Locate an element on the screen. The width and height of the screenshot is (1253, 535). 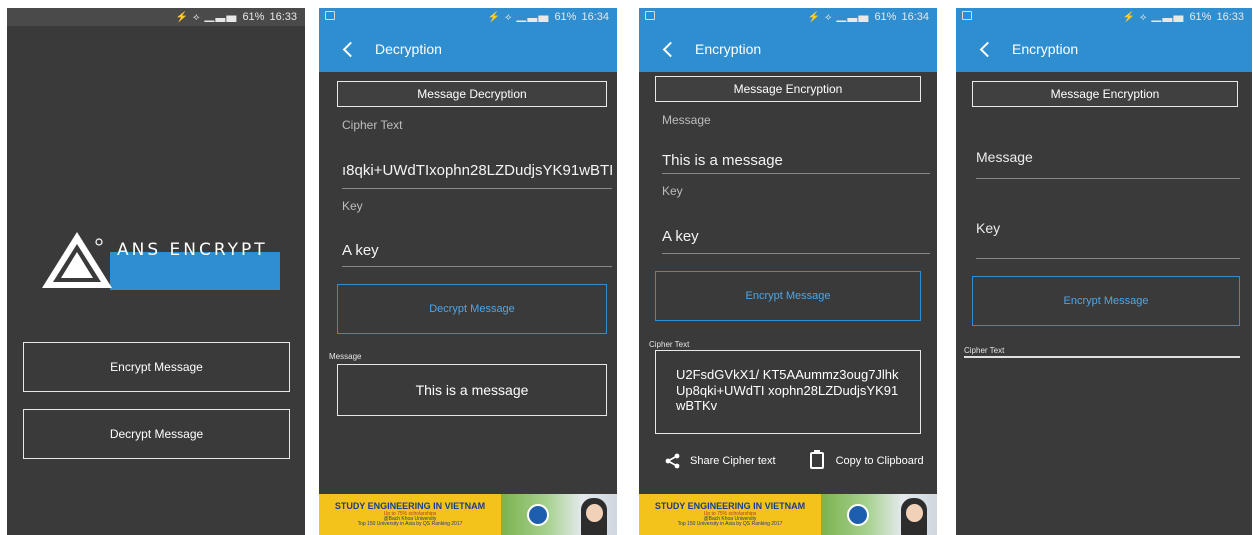
key-input: Key is located at coordinates (988, 228).